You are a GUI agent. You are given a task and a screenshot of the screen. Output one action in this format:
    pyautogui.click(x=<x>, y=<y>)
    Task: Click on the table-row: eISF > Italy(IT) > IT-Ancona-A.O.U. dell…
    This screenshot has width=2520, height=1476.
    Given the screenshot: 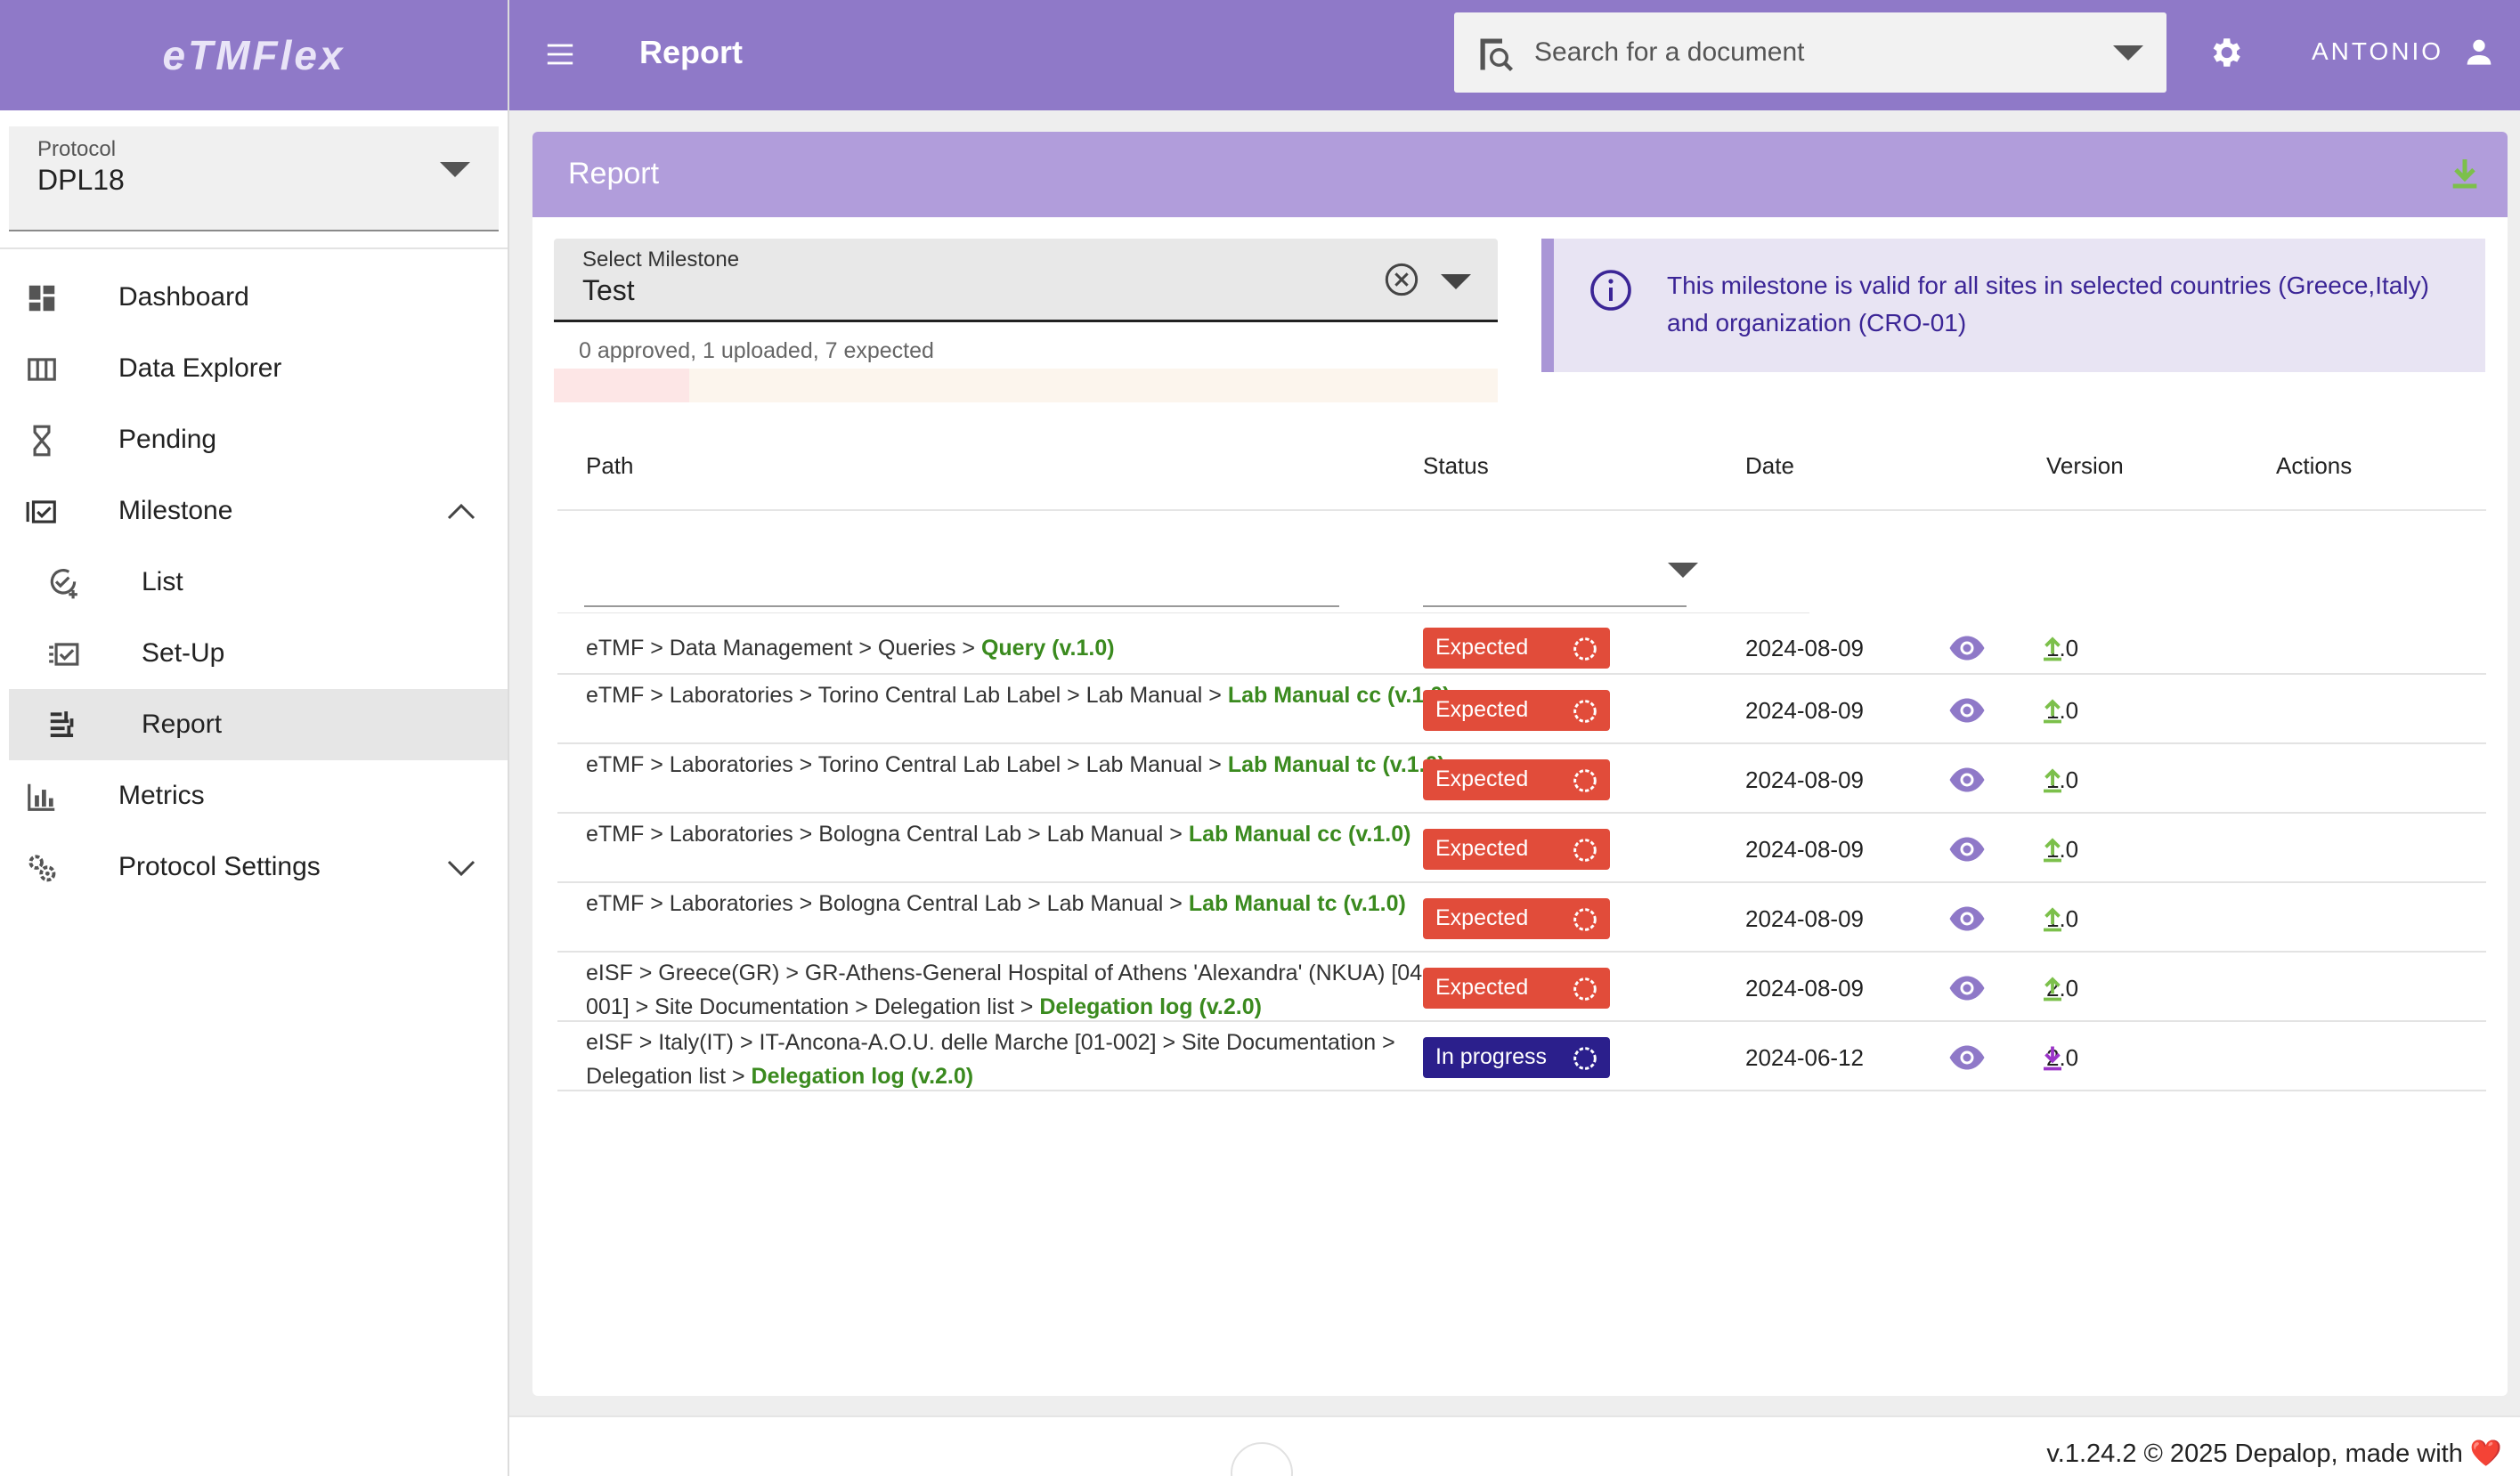 What is the action you would take?
    pyautogui.click(x=1521, y=1057)
    